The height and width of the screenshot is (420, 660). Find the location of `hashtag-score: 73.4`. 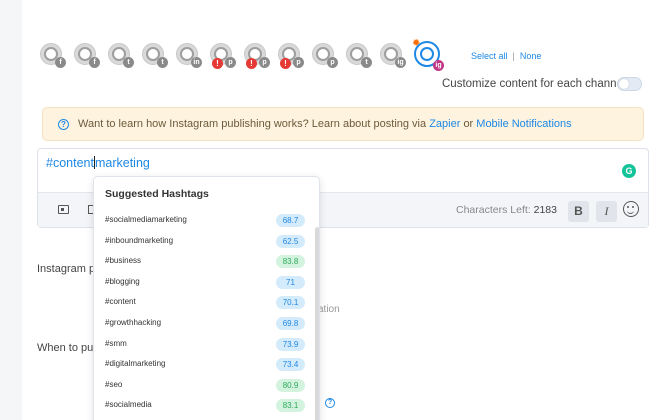

hashtag-score: 73.4 is located at coordinates (290, 364).